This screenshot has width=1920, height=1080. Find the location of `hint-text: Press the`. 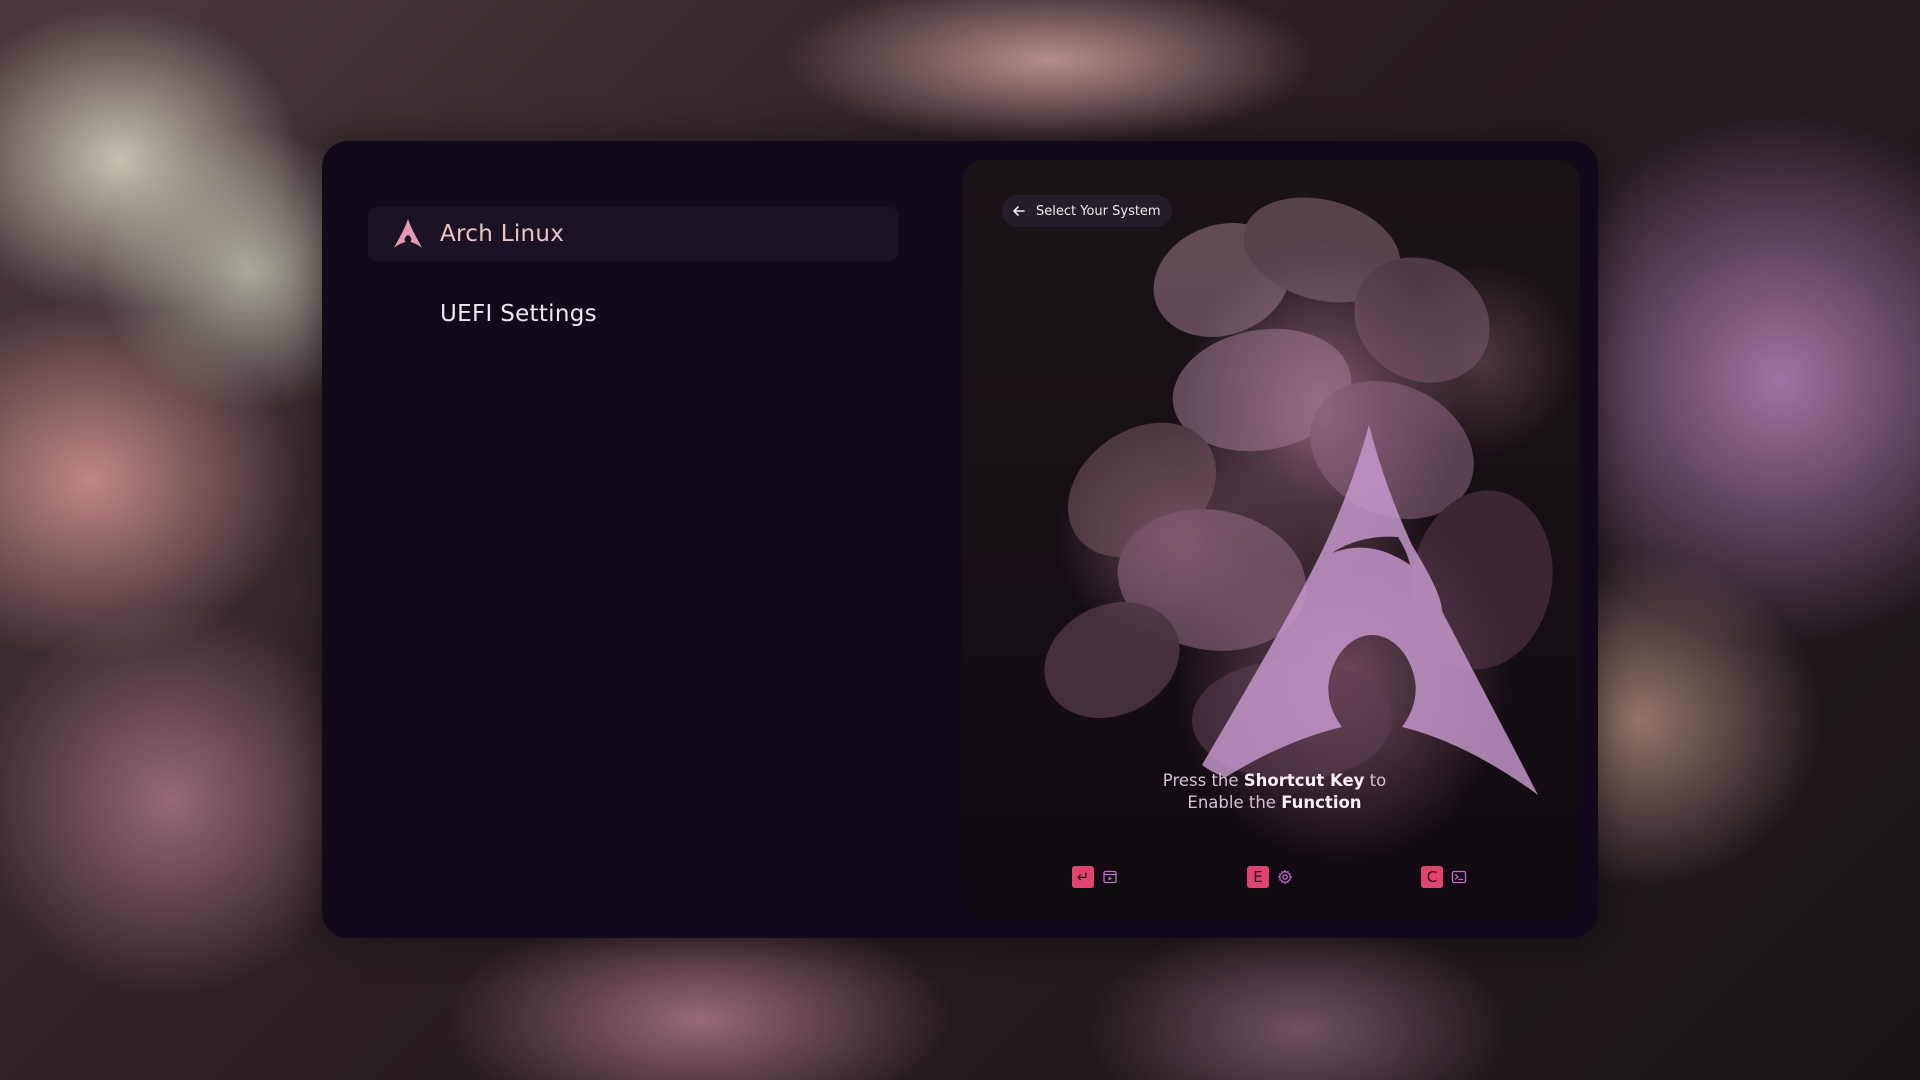

hint-text: Press the is located at coordinates (1203, 780).